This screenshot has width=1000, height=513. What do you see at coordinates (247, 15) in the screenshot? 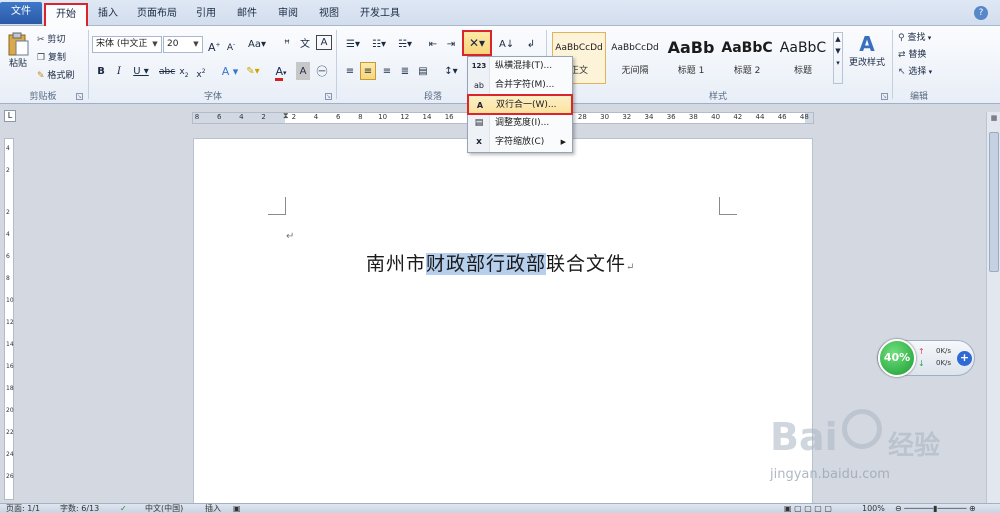
I see `tab-mailings: 邮件` at bounding box center [247, 15].